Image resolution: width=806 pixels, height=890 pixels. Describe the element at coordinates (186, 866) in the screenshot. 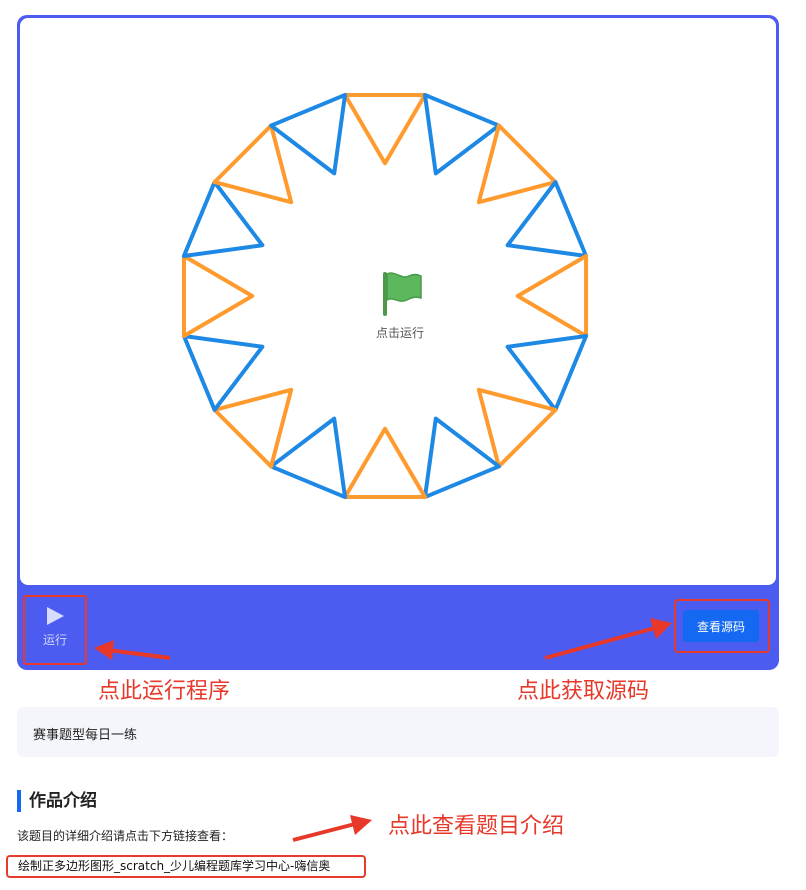

I see `intro-link: 绘制正多边形图形_scratch_少儿编程题库学习中心-嗨信奥` at that location.